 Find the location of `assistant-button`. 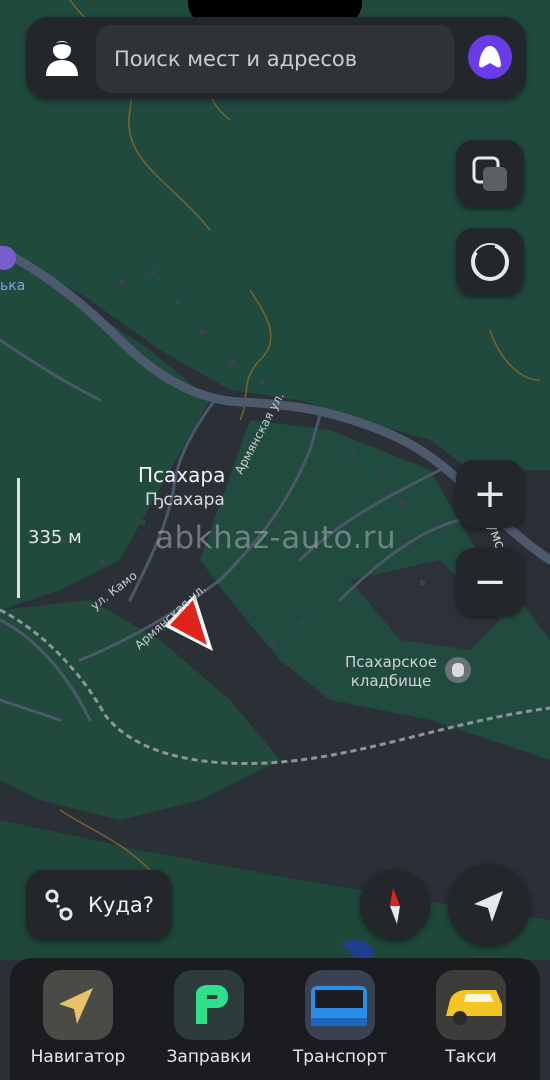

assistant-button is located at coordinates (490, 57).